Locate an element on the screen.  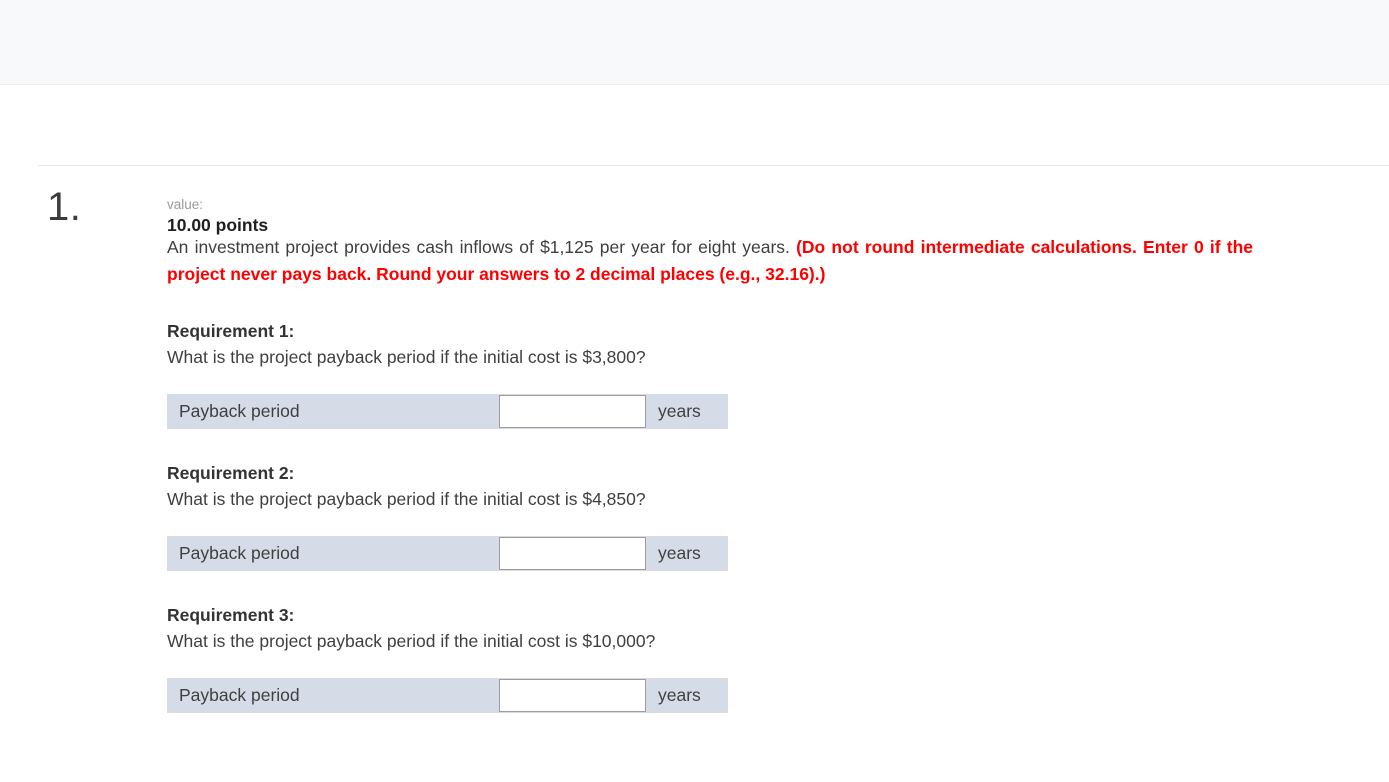
question-number: 1. is located at coordinates (64, 207).